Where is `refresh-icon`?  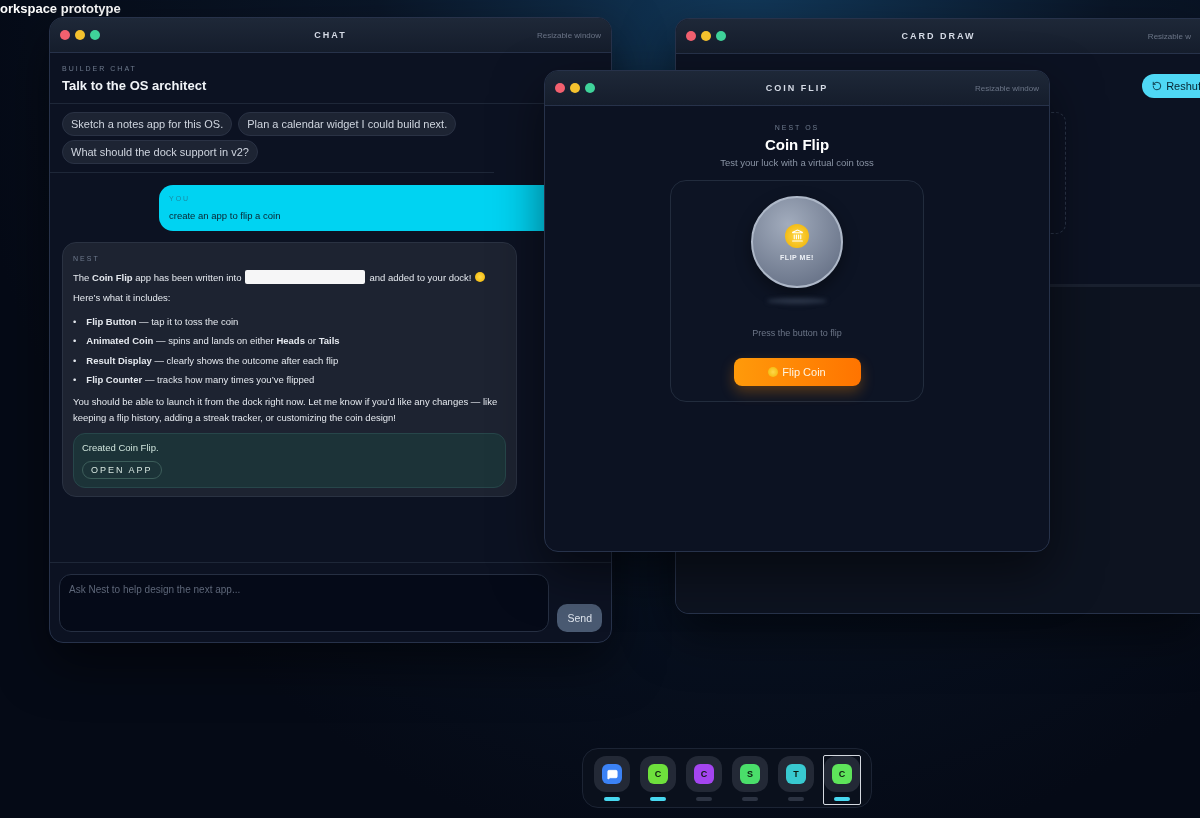
refresh-icon is located at coordinates (1157, 86).